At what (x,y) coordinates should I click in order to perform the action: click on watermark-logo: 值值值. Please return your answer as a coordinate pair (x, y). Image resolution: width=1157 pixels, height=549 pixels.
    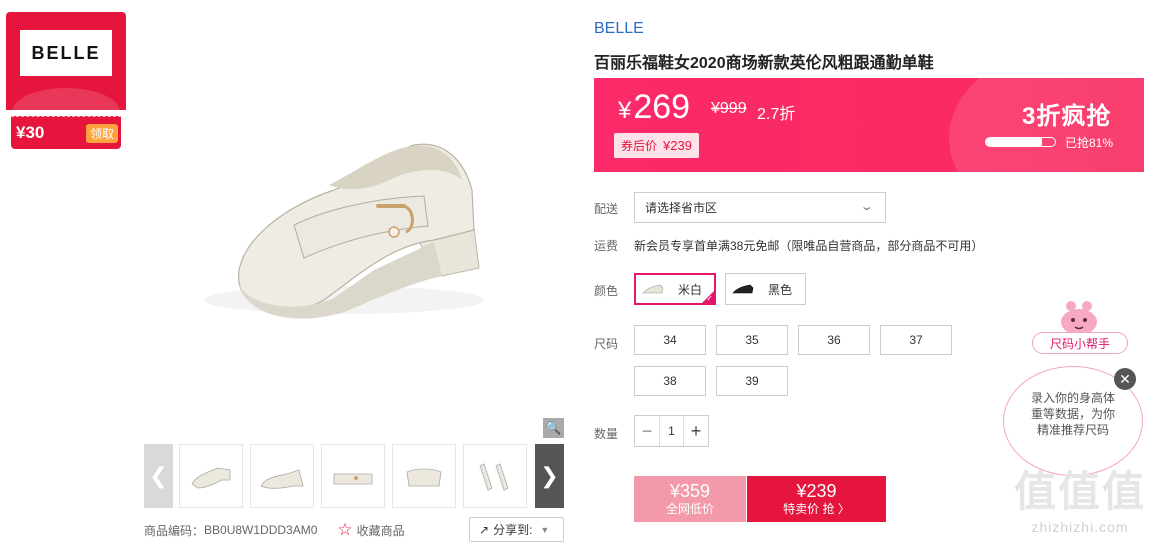
    Looking at the image, I should click on (1079, 491).